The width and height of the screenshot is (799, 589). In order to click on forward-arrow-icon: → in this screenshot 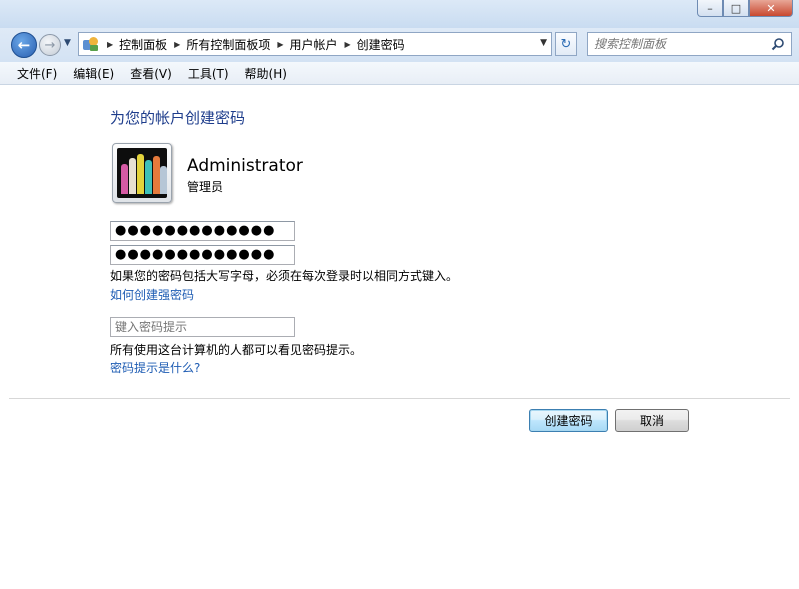, I will do `click(50, 45)`.